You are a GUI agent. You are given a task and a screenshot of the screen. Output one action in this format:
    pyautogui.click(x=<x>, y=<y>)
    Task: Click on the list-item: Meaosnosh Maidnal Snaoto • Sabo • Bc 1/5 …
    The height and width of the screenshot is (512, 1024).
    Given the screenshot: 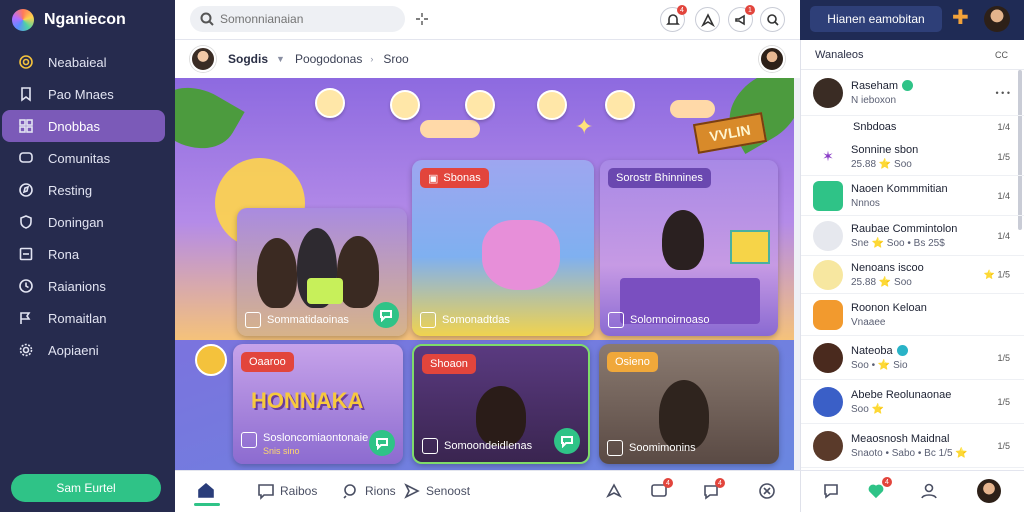 What is the action you would take?
    pyautogui.click(x=912, y=446)
    